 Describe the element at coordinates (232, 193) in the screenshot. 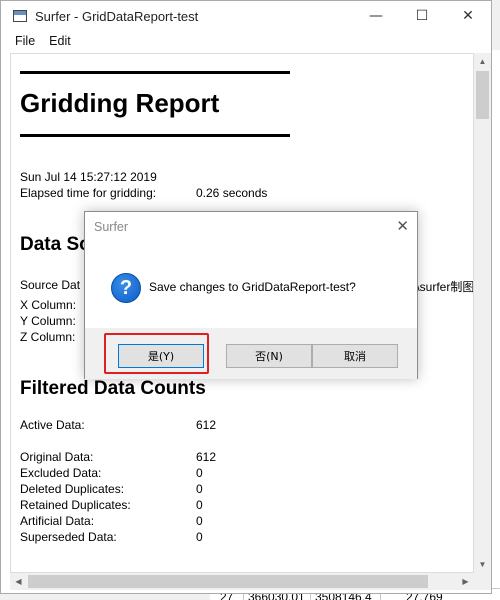

I see `elapsed-value: 0.26 seconds` at that location.